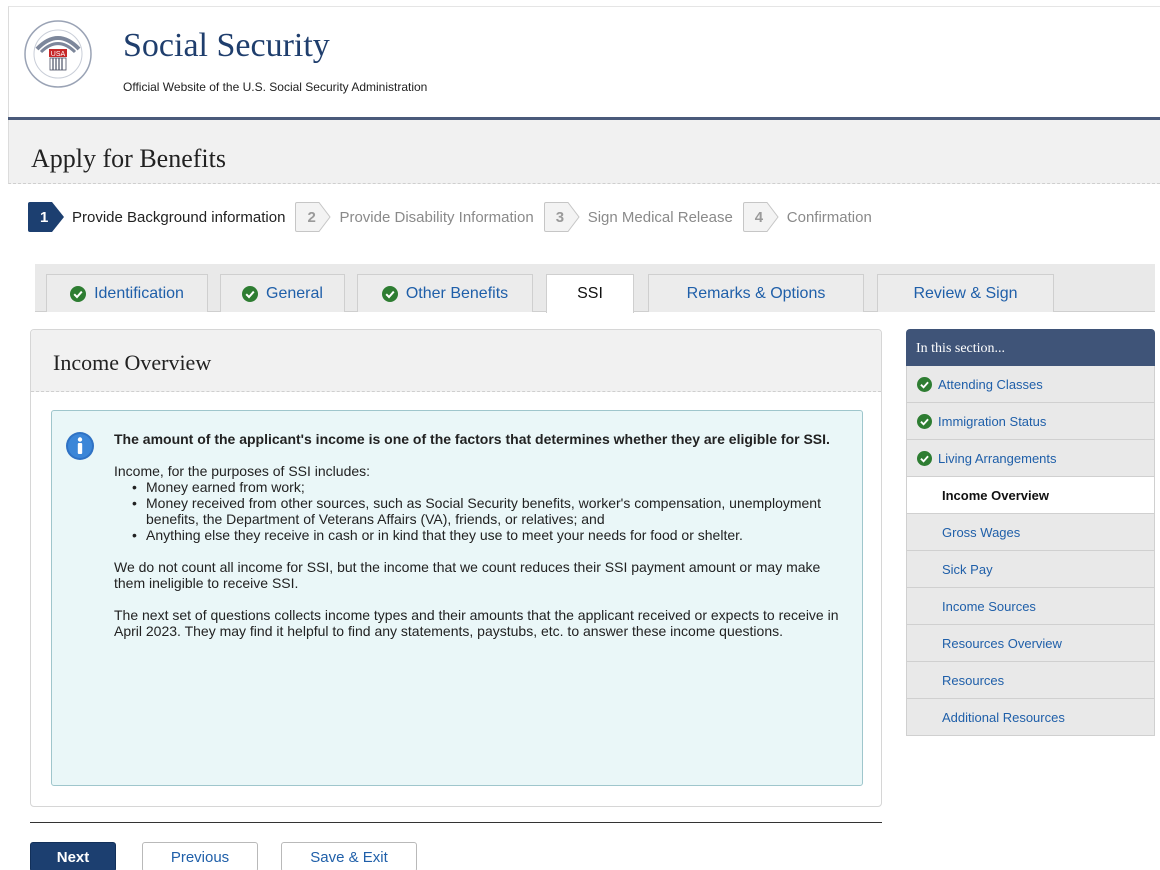 Image resolution: width=1160 pixels, height=870 pixels. I want to click on tab-label: General, so click(294, 293).